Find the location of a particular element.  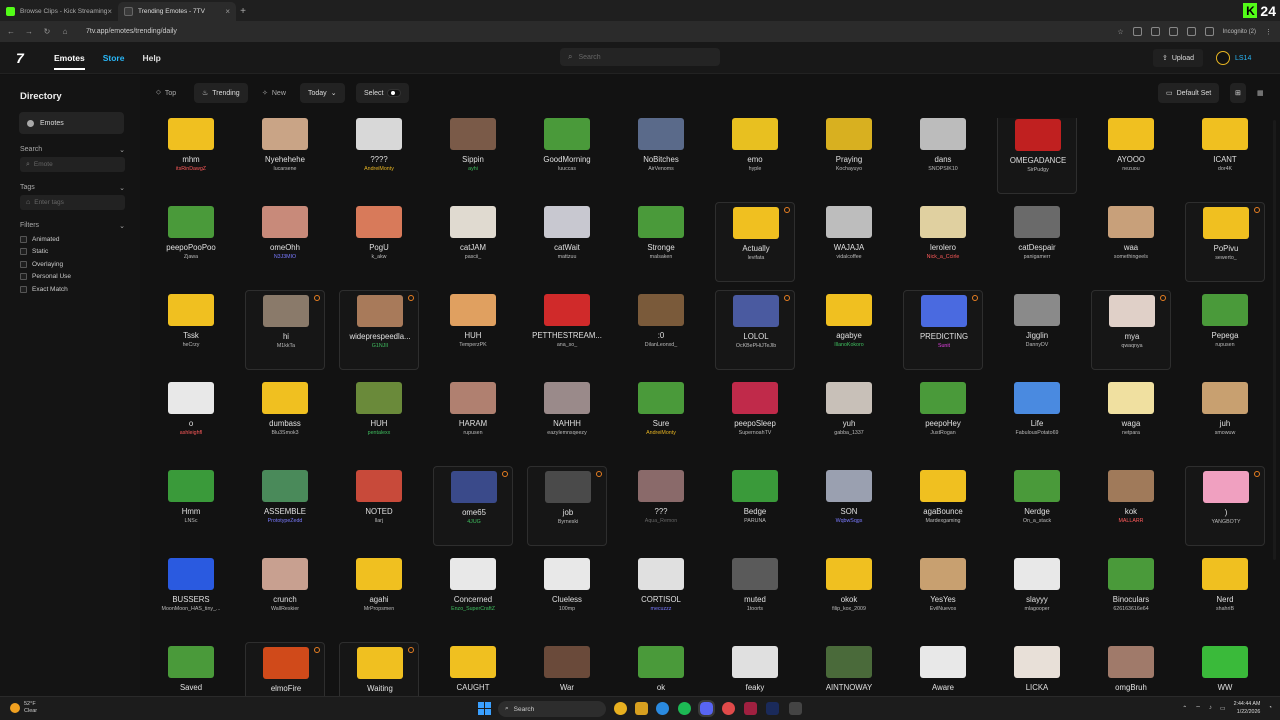

filters-section-header: Filters ⌄ is located at coordinates (72, 226).